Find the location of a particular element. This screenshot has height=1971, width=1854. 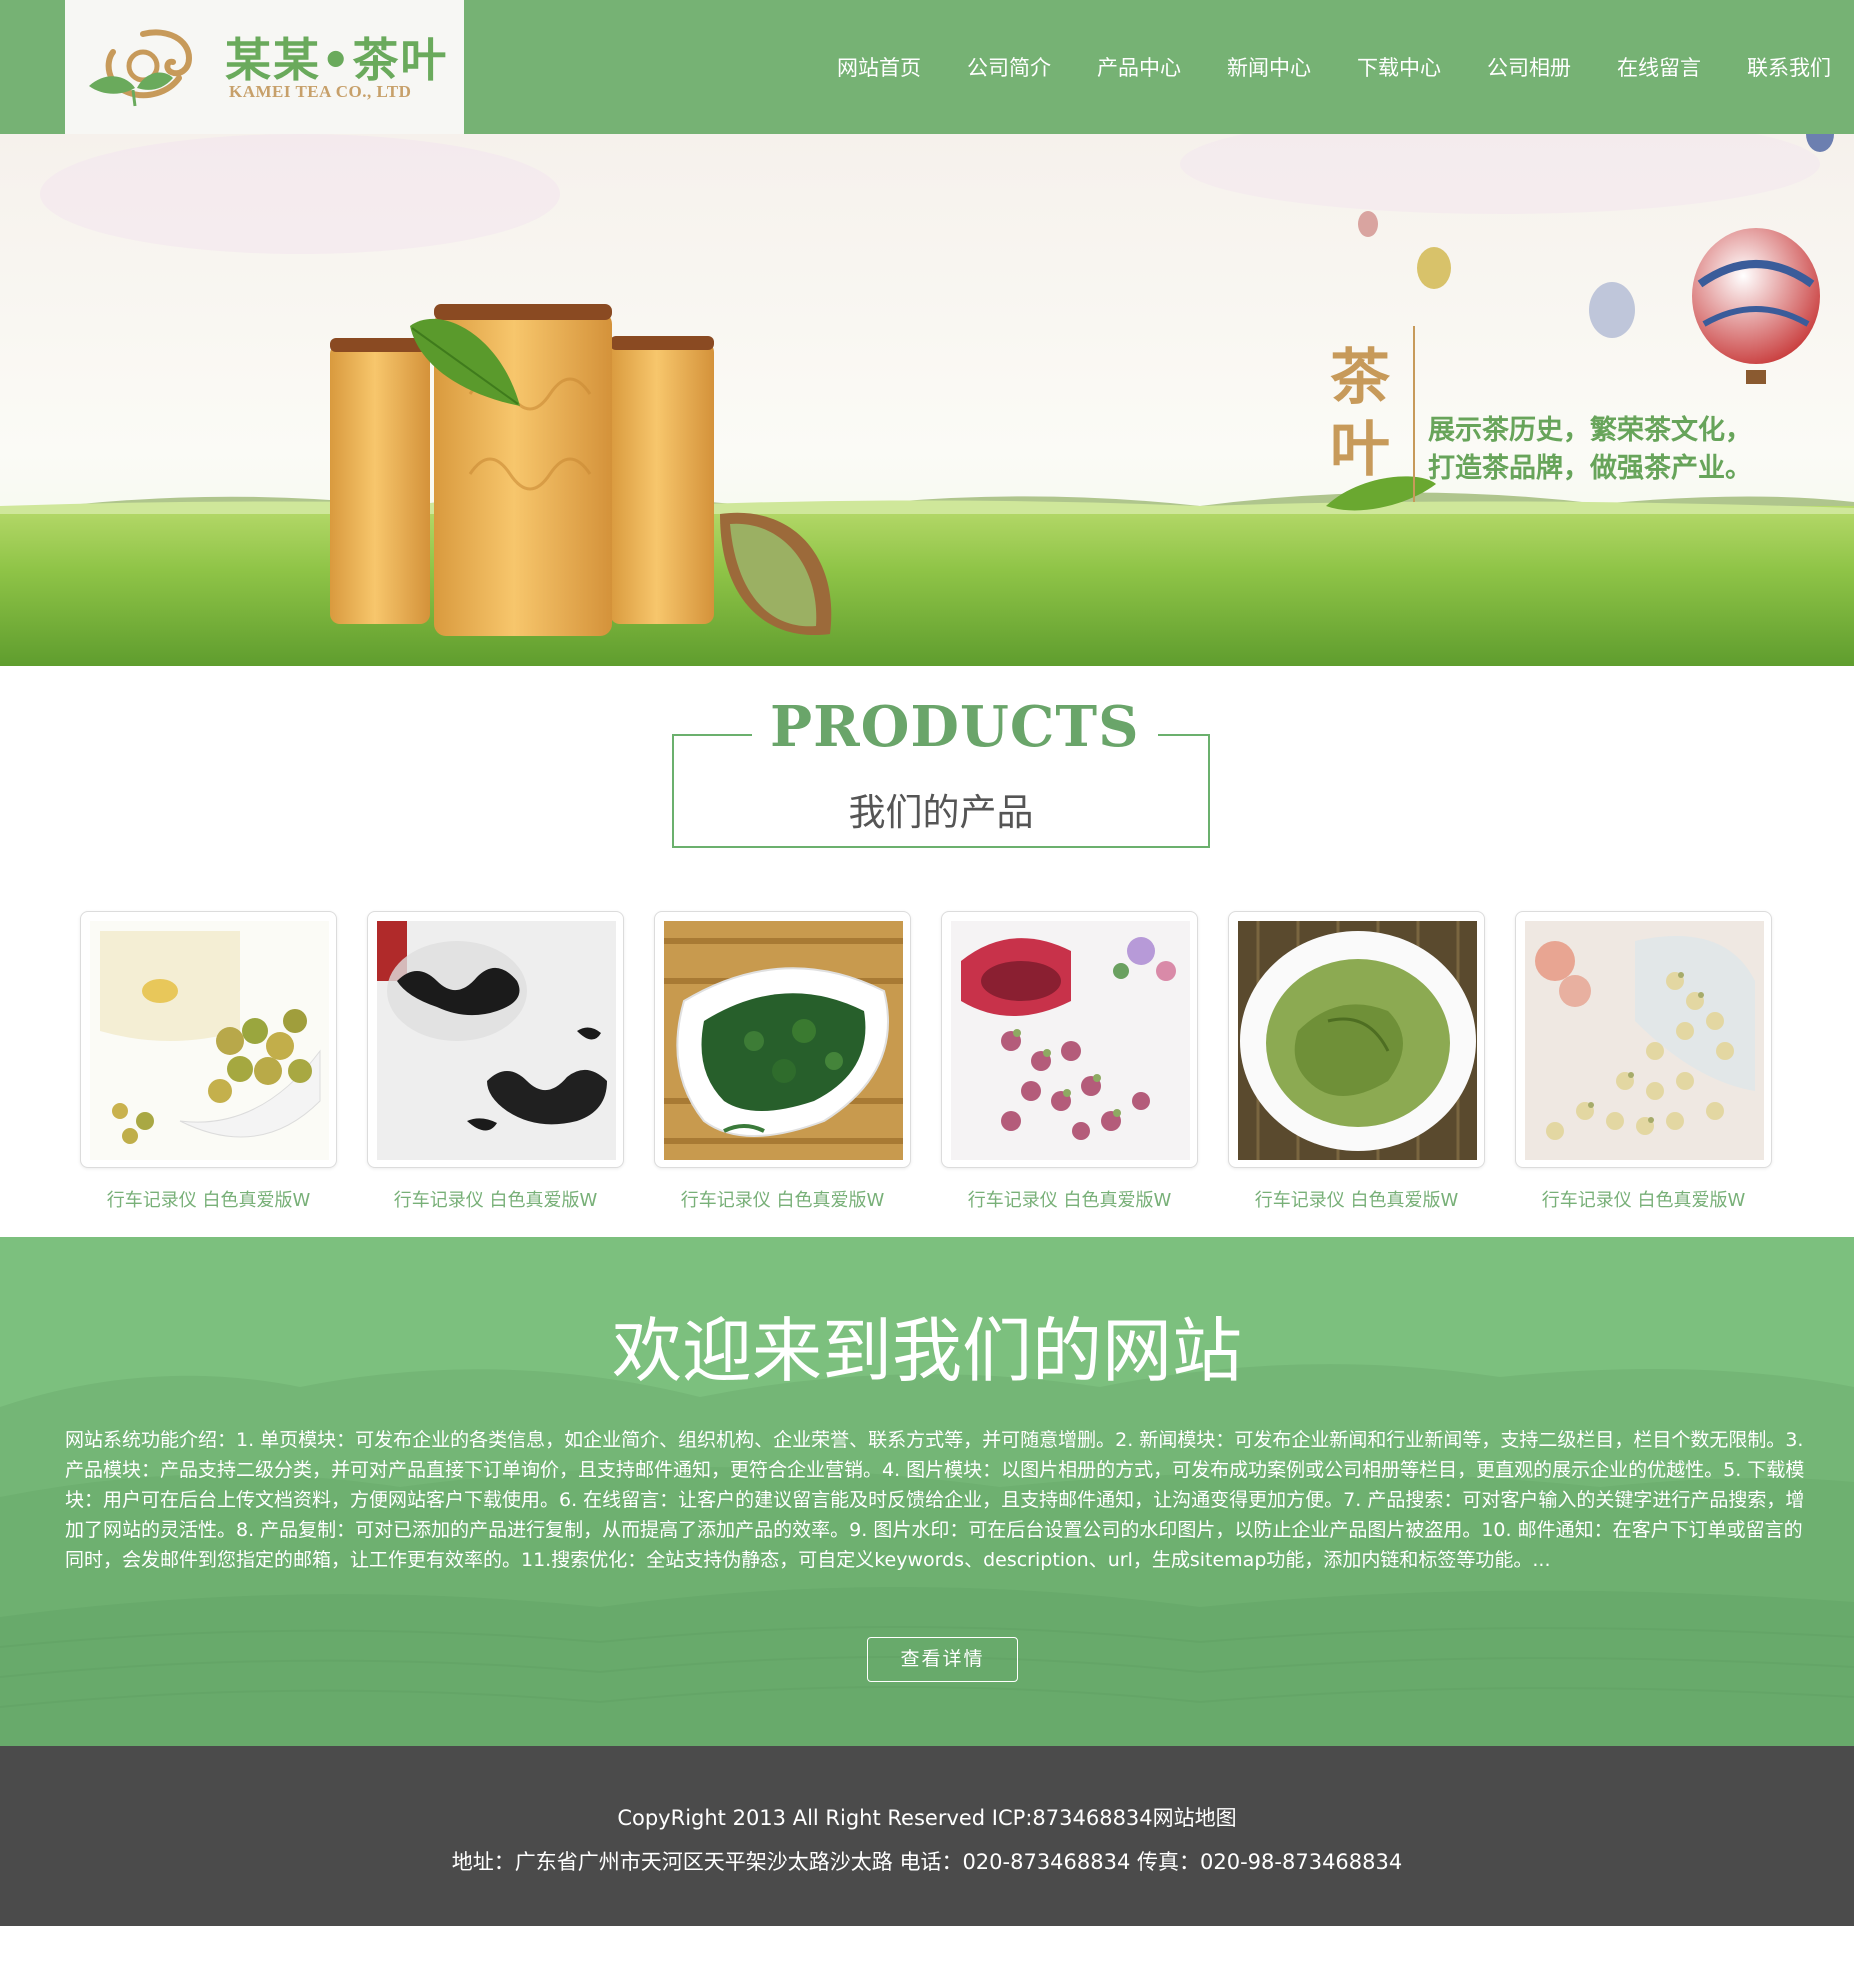

banner-slogan-line-1: 展示茶历史，繁荣茶文化， is located at coordinates (1590, 430).